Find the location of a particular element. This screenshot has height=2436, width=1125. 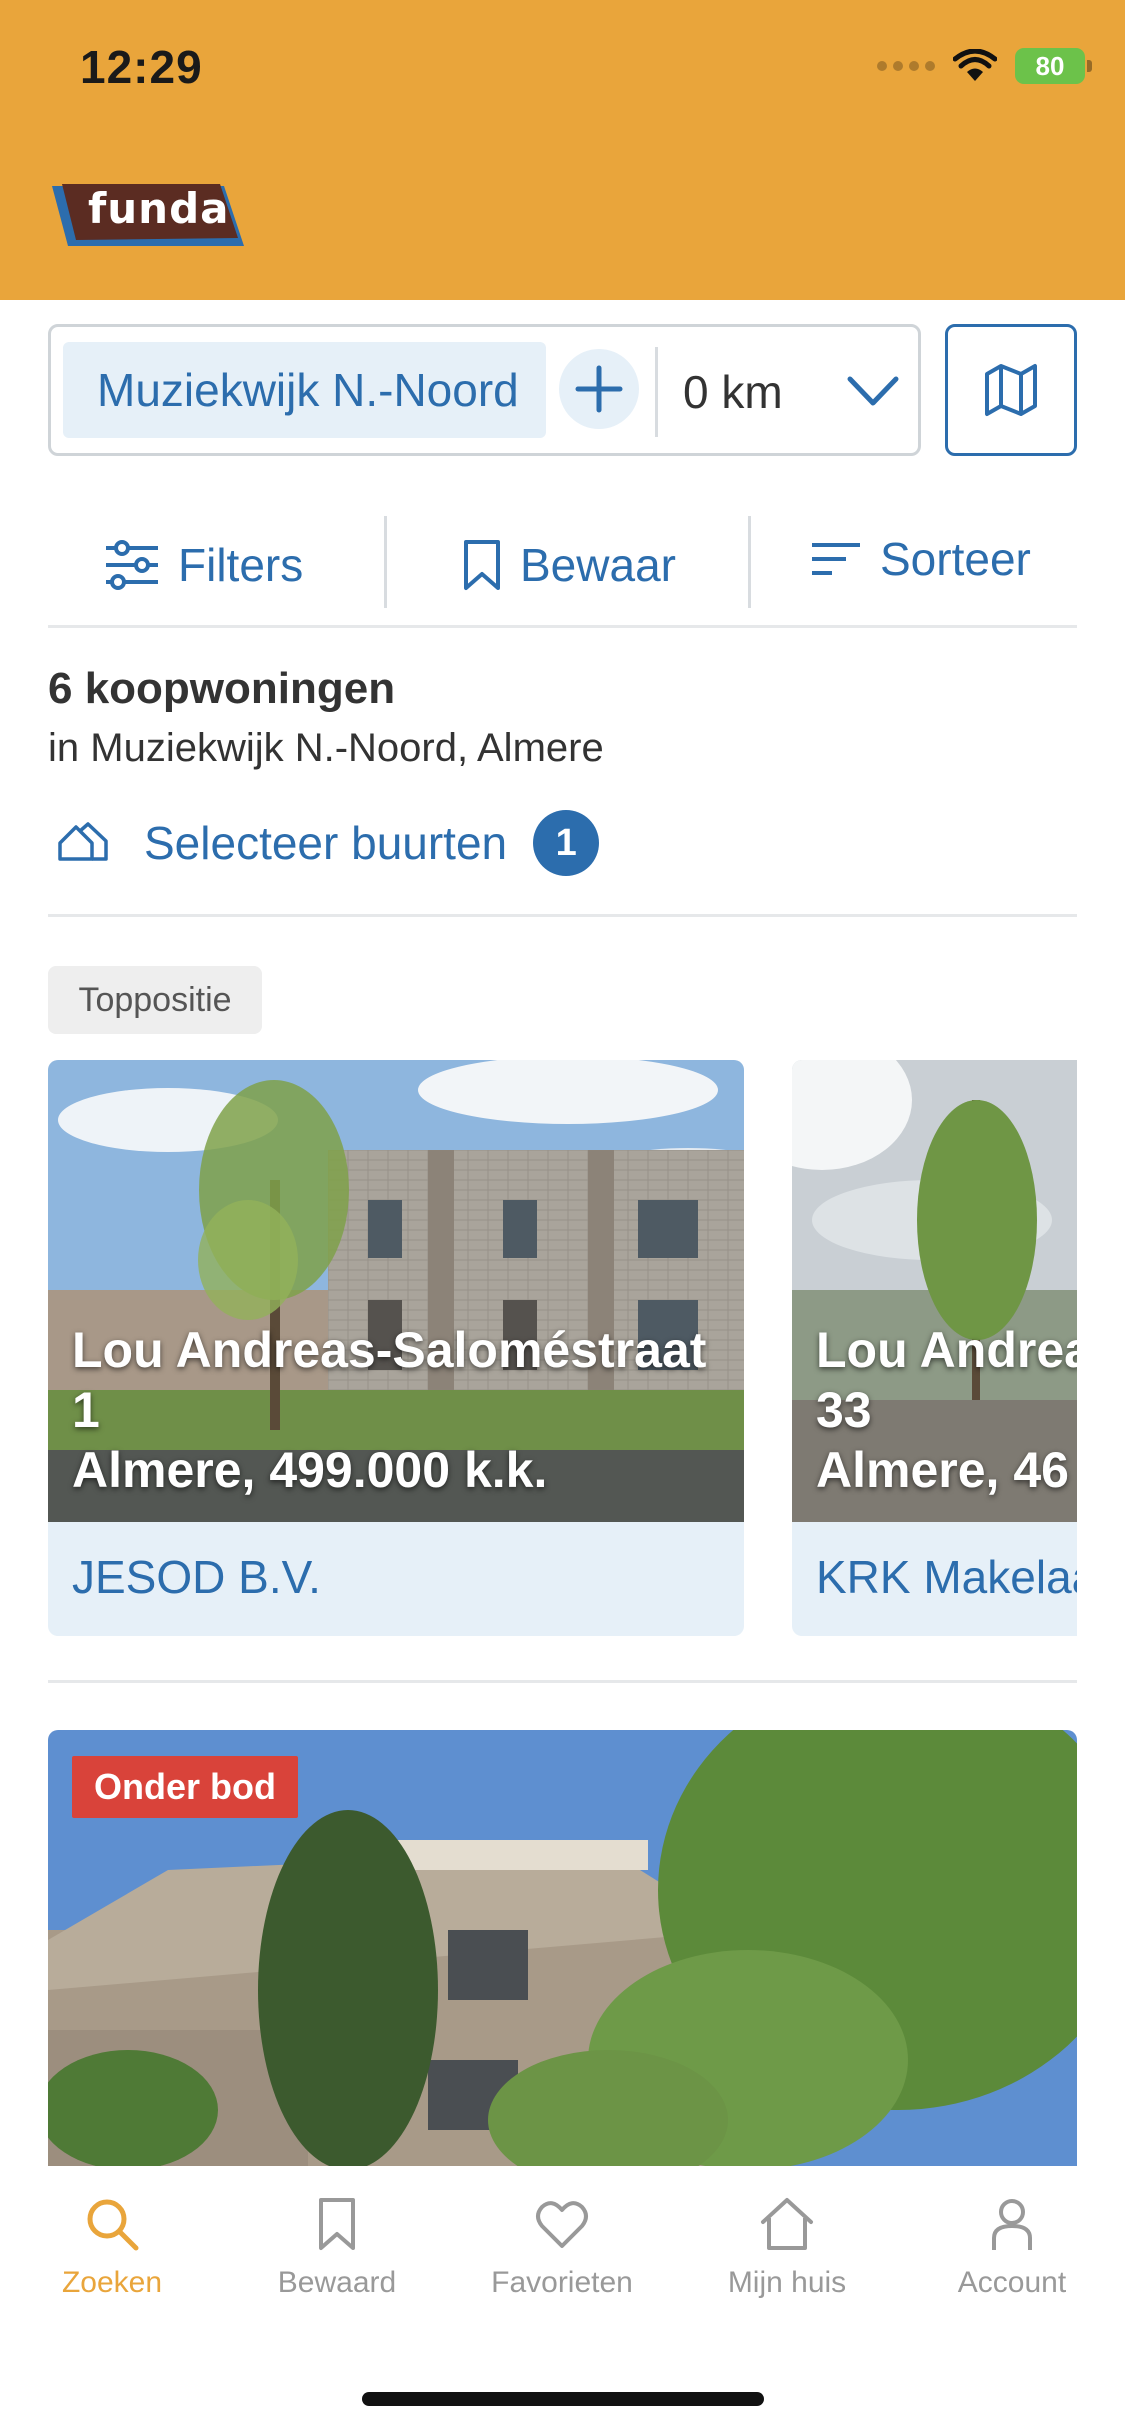

tab-label: Zoeken is located at coordinates (112, 2282).